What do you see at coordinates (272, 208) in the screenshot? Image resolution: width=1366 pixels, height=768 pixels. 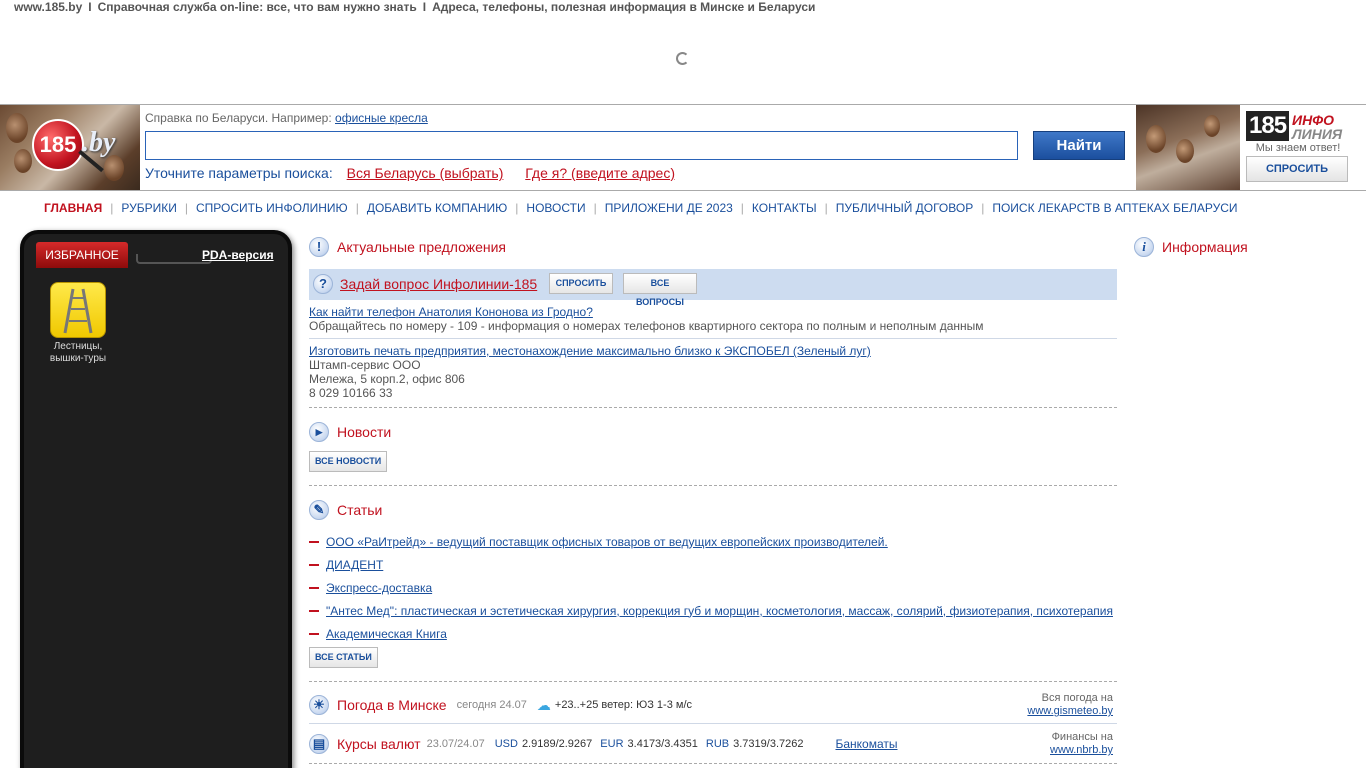 I see `nav-item: СПРОСИТЬ ИНФОЛИНИЮ` at bounding box center [272, 208].